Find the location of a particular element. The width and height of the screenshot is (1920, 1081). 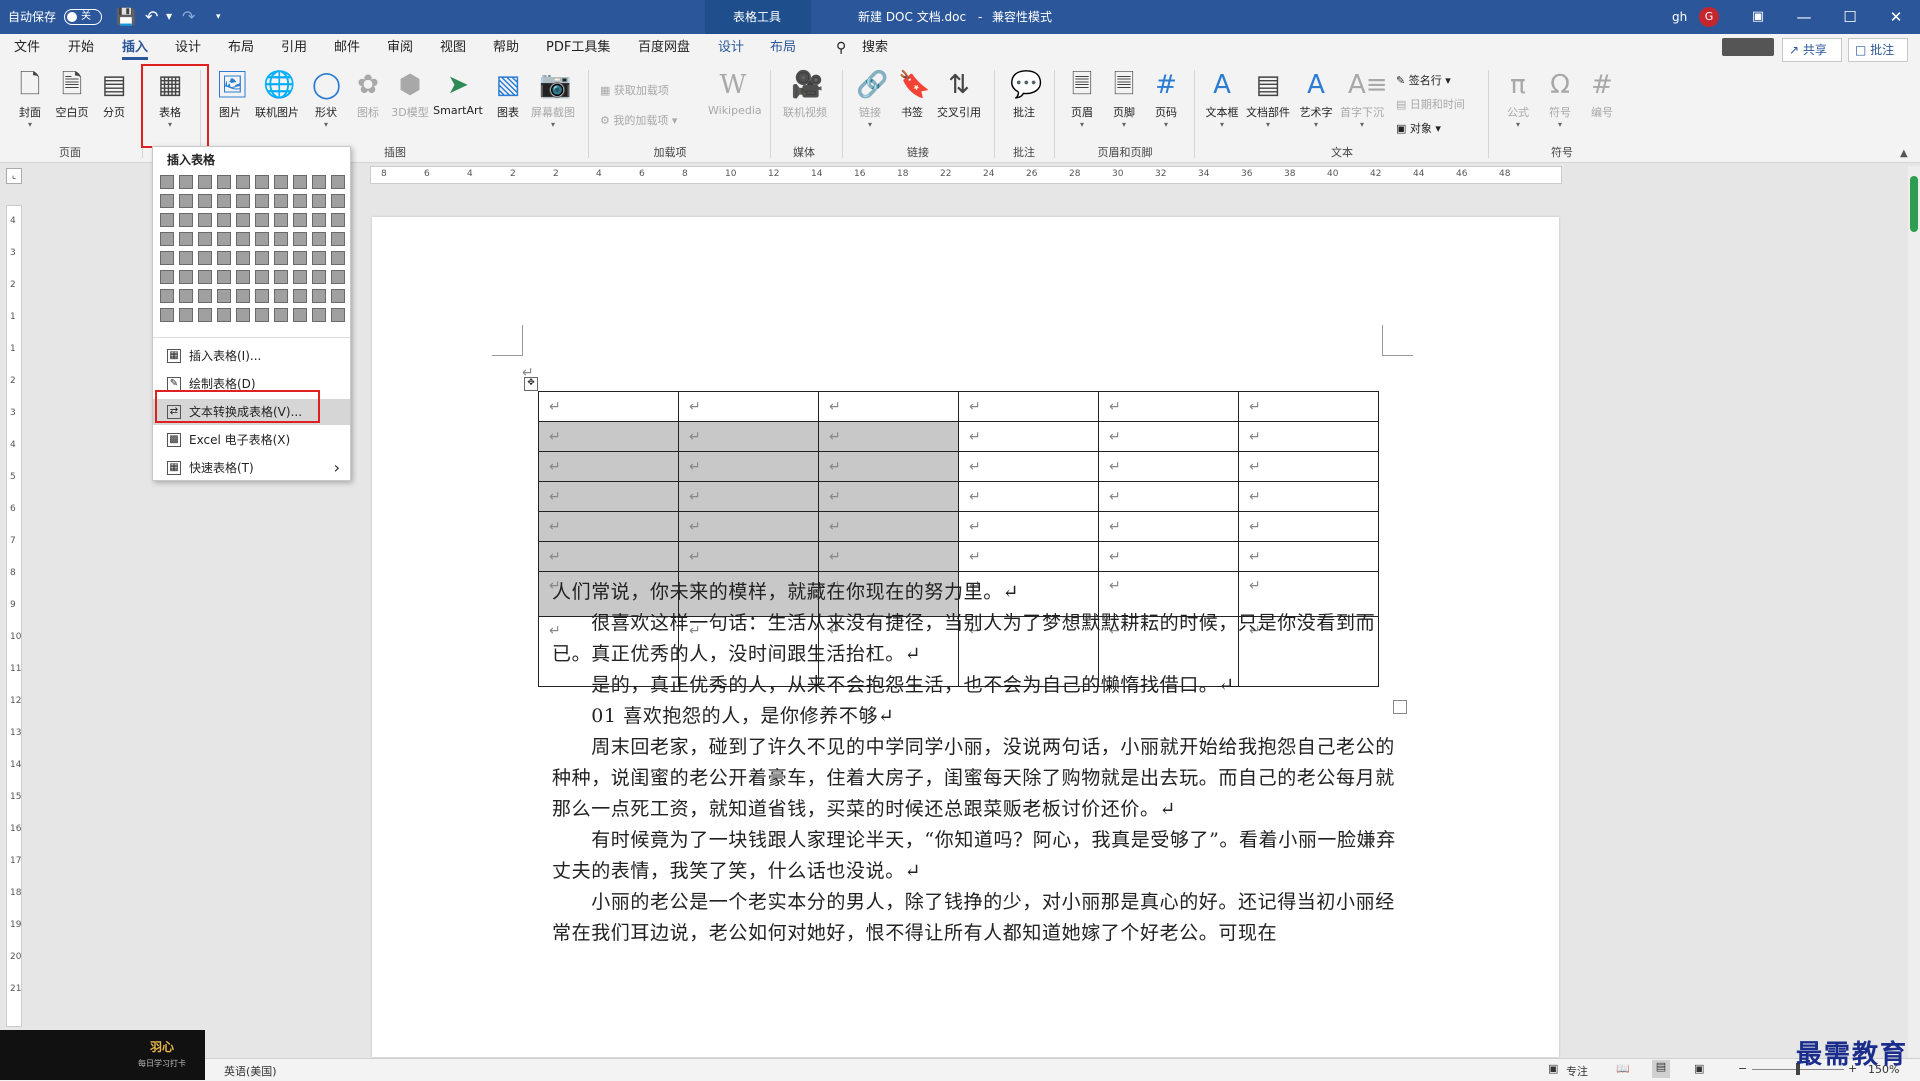

autosave-toggle: 关 is located at coordinates (83, 17).